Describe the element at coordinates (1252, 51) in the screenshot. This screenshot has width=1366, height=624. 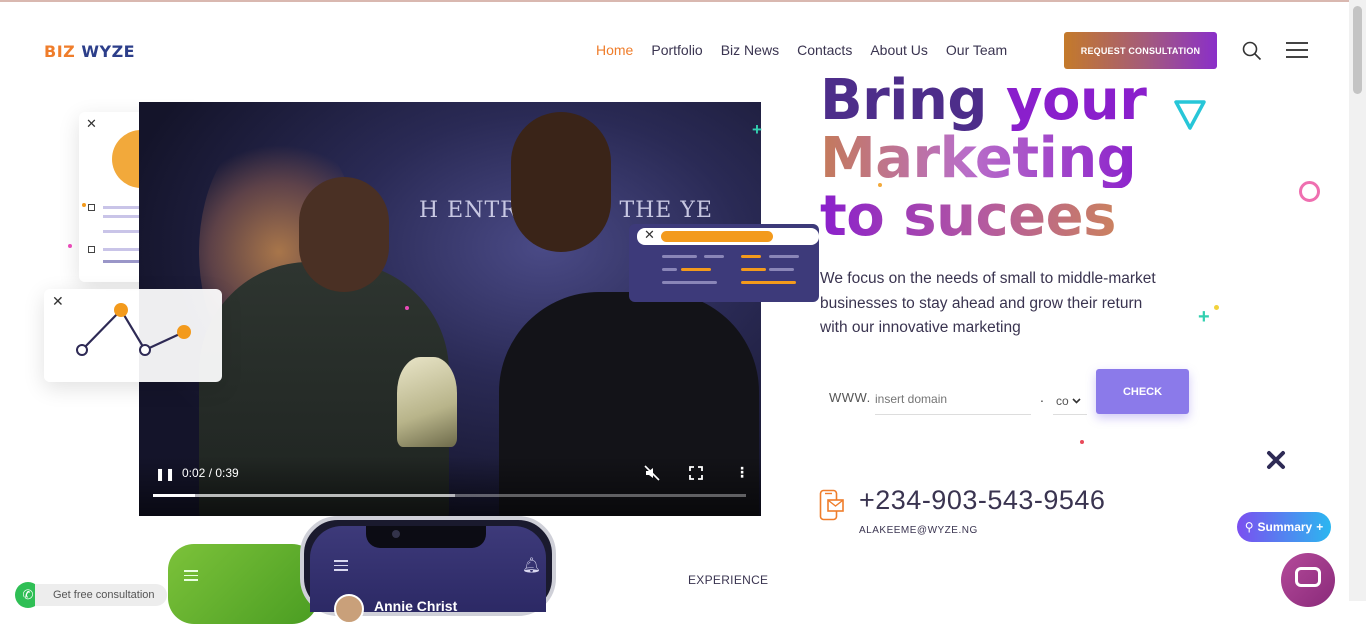
I see `search-icon` at that location.